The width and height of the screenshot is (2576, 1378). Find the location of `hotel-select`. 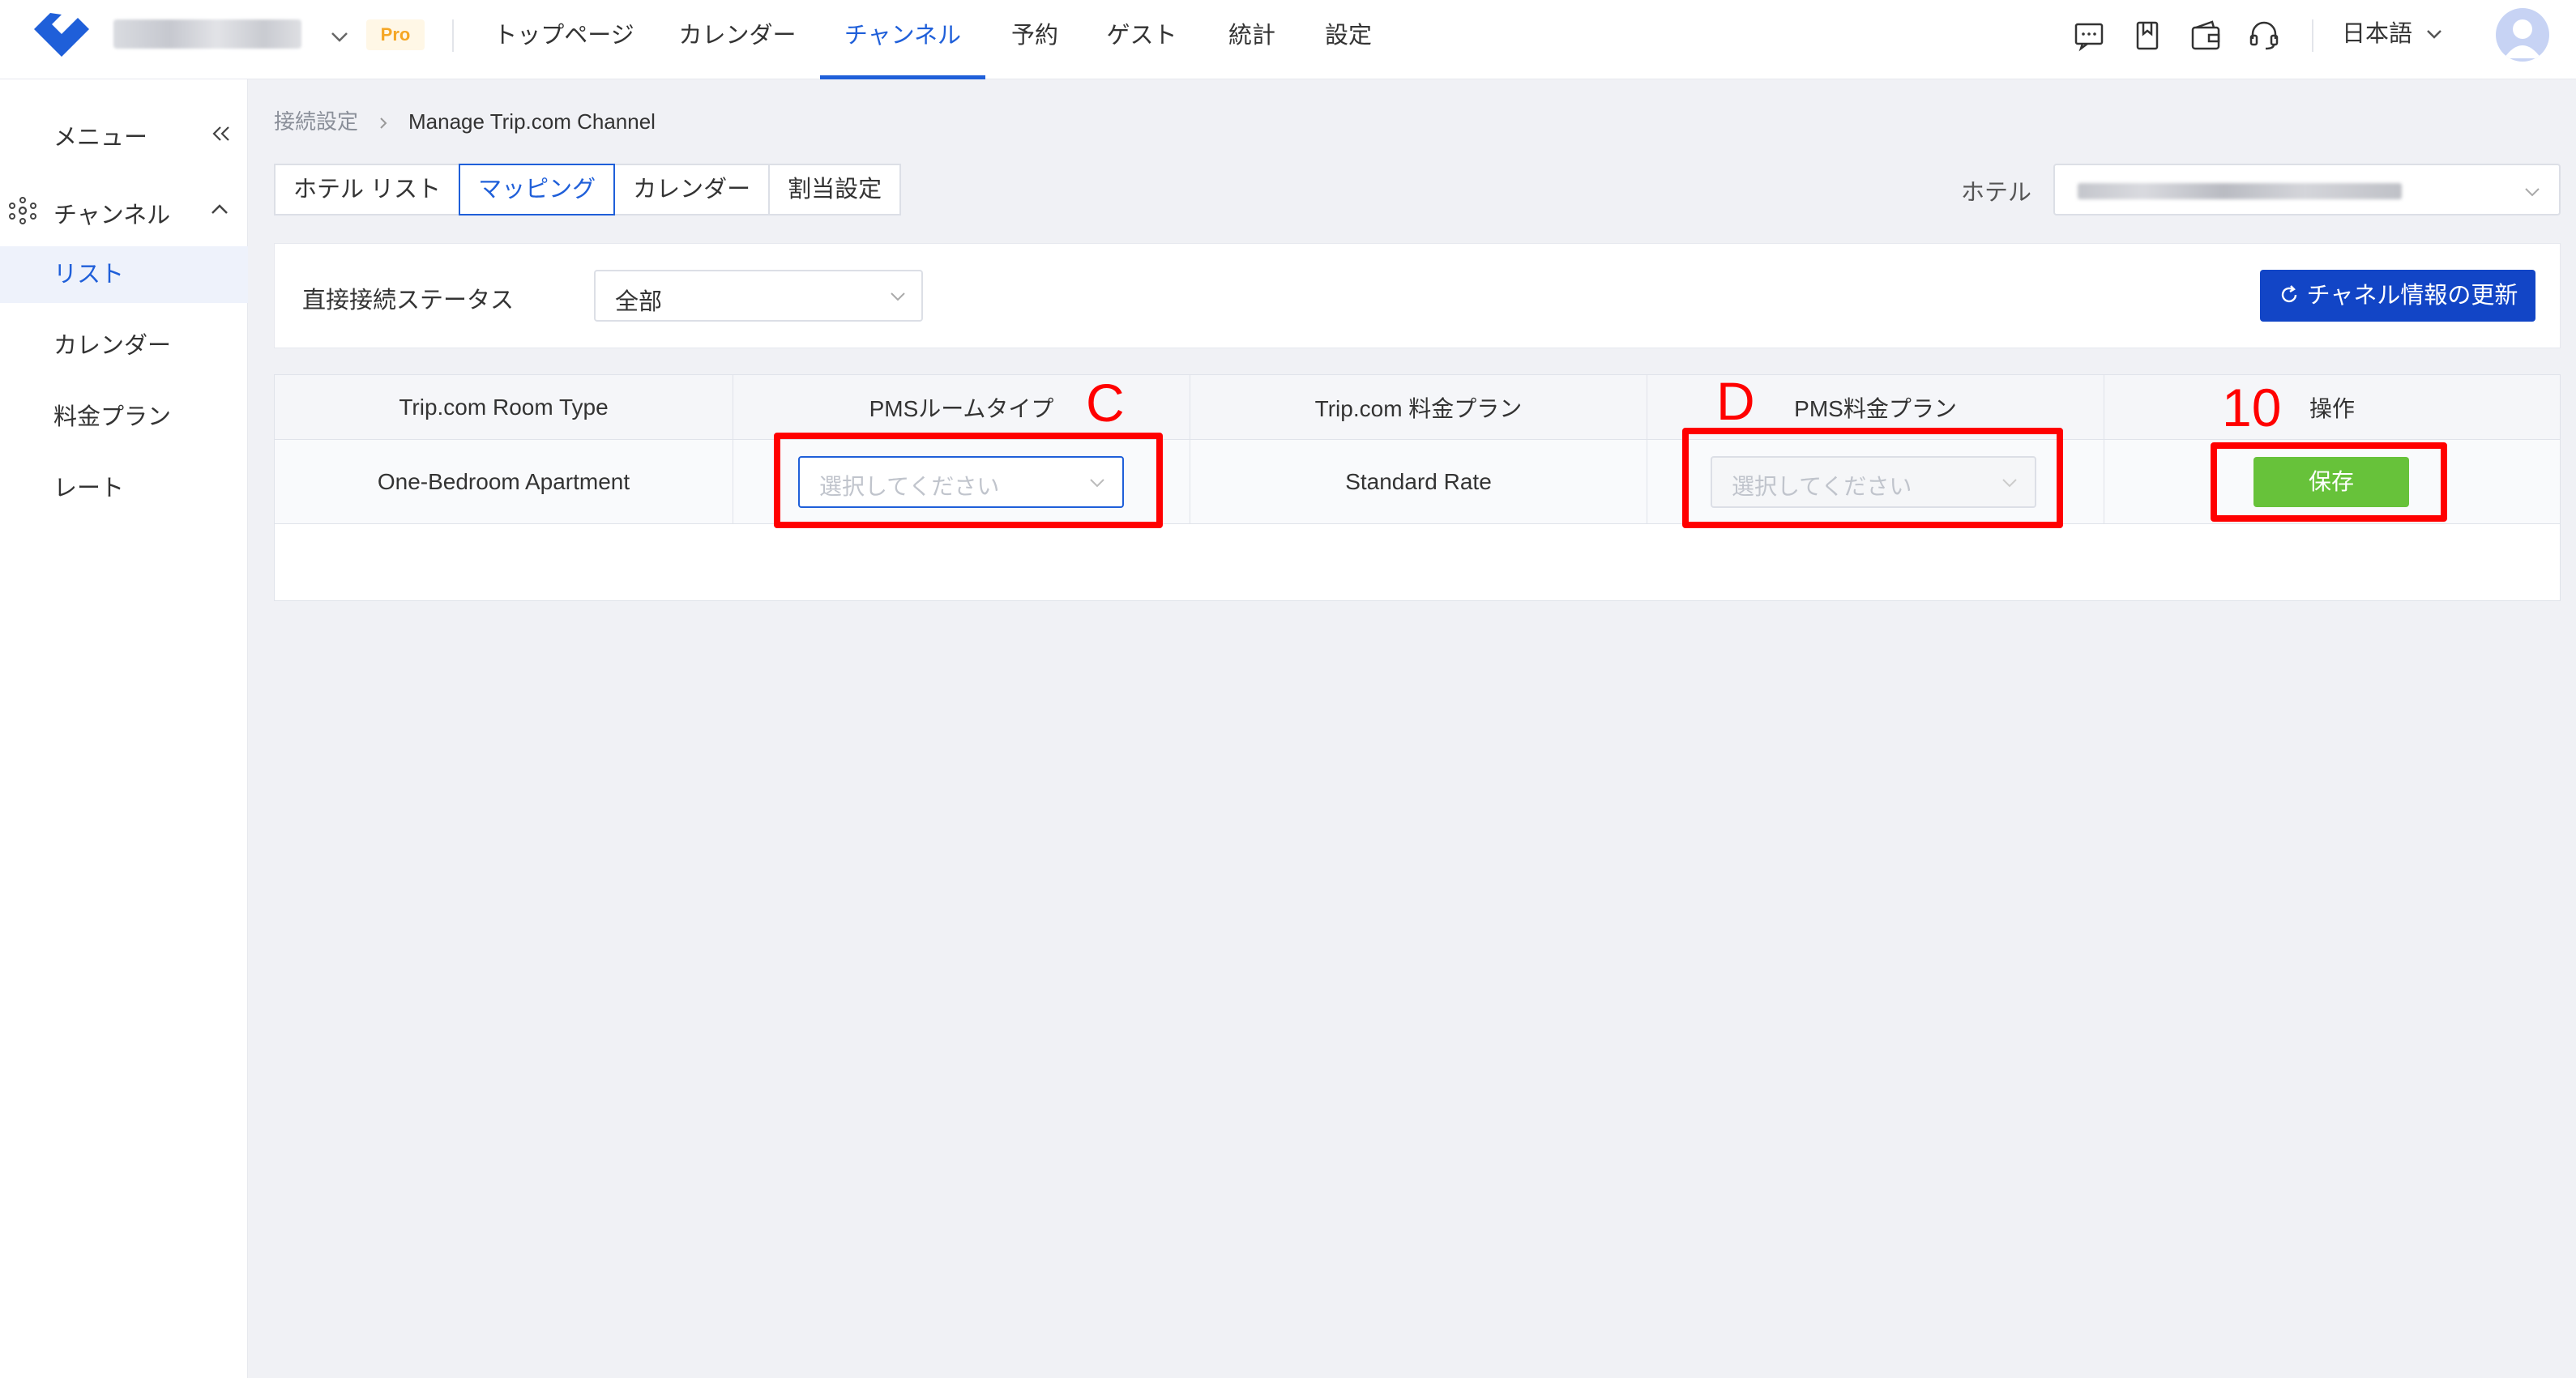

hotel-select is located at coordinates (2307, 189).